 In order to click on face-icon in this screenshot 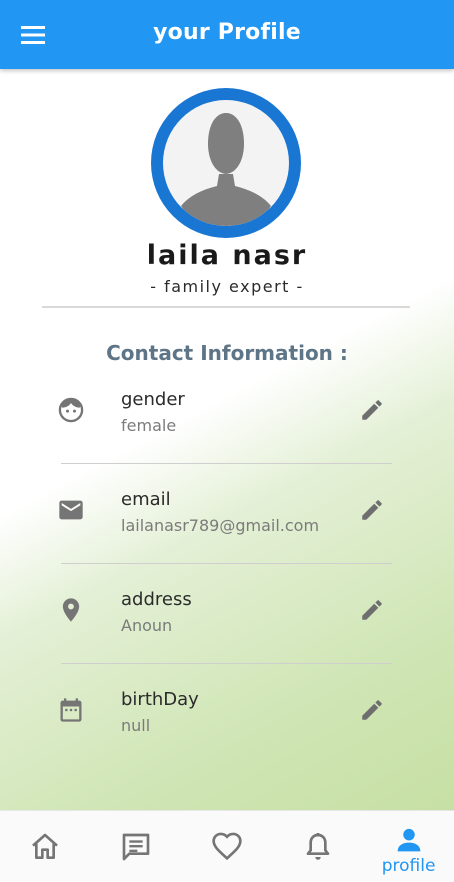, I will do `click(71, 410)`.